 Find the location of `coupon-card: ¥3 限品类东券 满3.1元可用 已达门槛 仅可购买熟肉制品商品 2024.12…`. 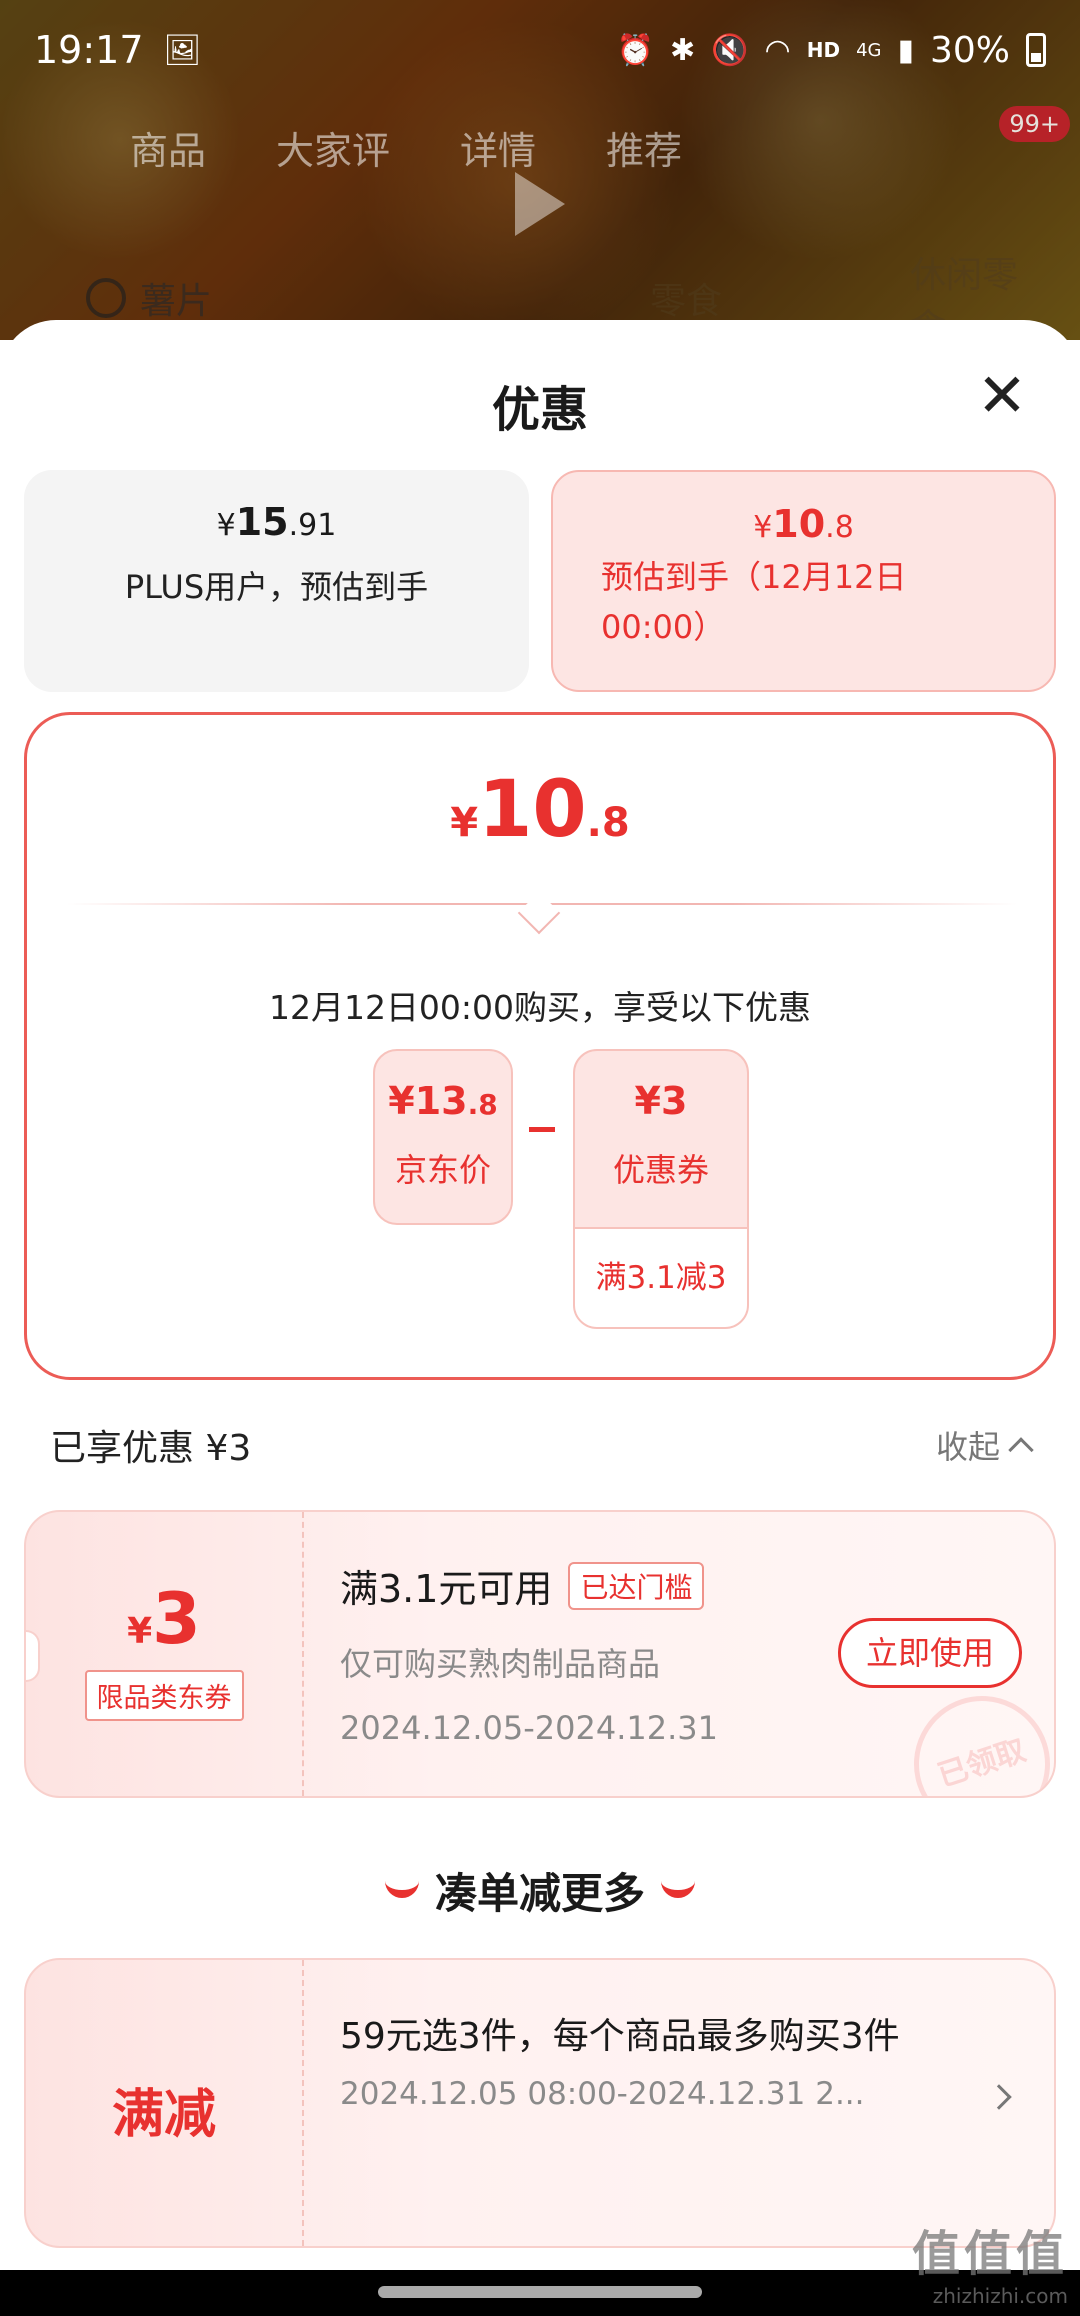

coupon-card: ¥3 限品类东券 满3.1元可用 已达门槛 仅可购买熟肉制品商品 2024.12… is located at coordinates (540, 1654).